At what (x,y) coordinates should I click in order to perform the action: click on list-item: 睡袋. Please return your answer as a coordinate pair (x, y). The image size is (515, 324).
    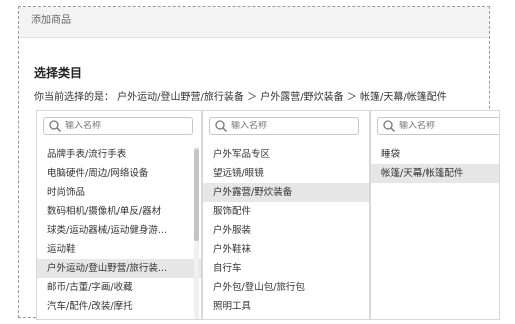
    Looking at the image, I should click on (435, 154).